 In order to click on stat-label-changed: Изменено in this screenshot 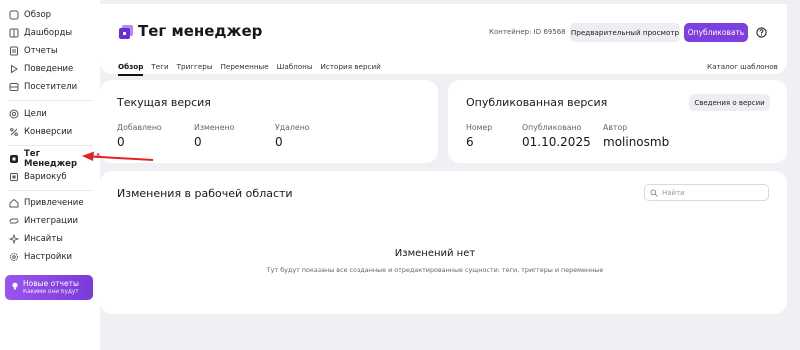, I will do `click(214, 127)`.